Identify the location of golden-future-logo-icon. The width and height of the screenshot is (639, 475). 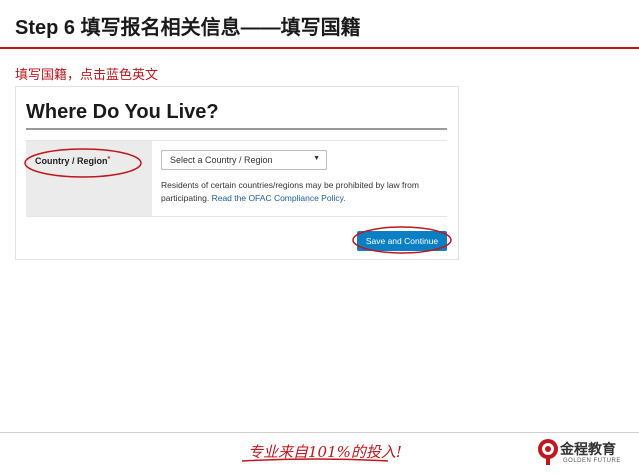
(548, 452).